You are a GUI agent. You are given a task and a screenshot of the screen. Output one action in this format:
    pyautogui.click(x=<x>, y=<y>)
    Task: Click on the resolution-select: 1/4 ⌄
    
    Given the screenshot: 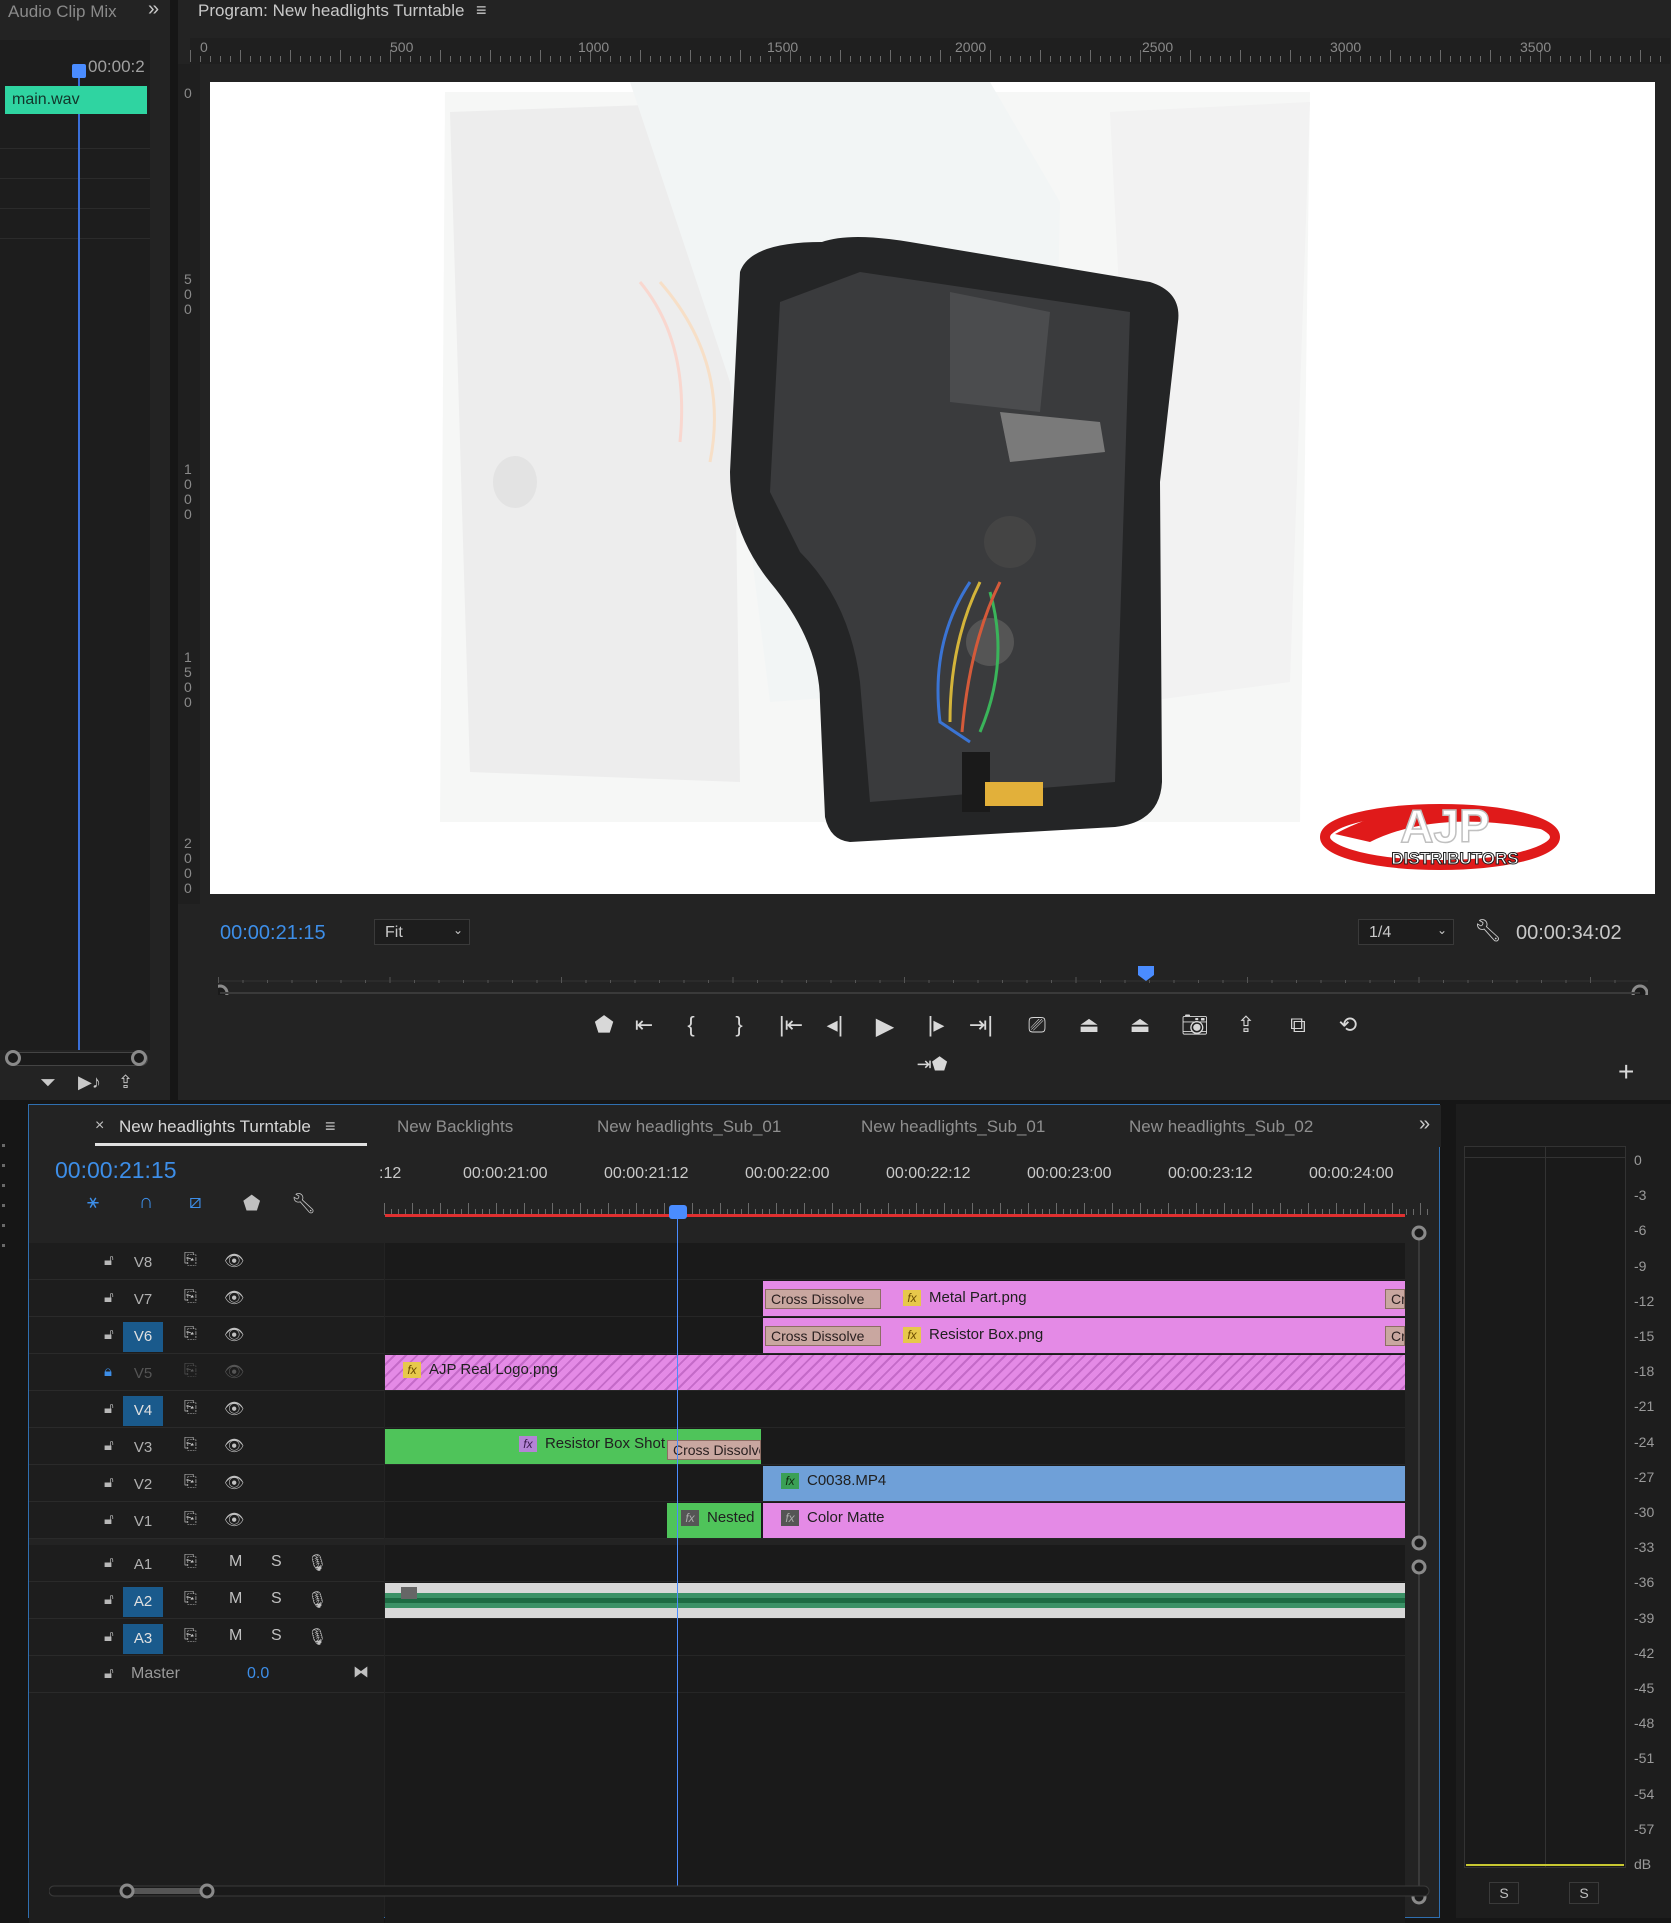 What is the action you would take?
    pyautogui.click(x=1406, y=932)
    